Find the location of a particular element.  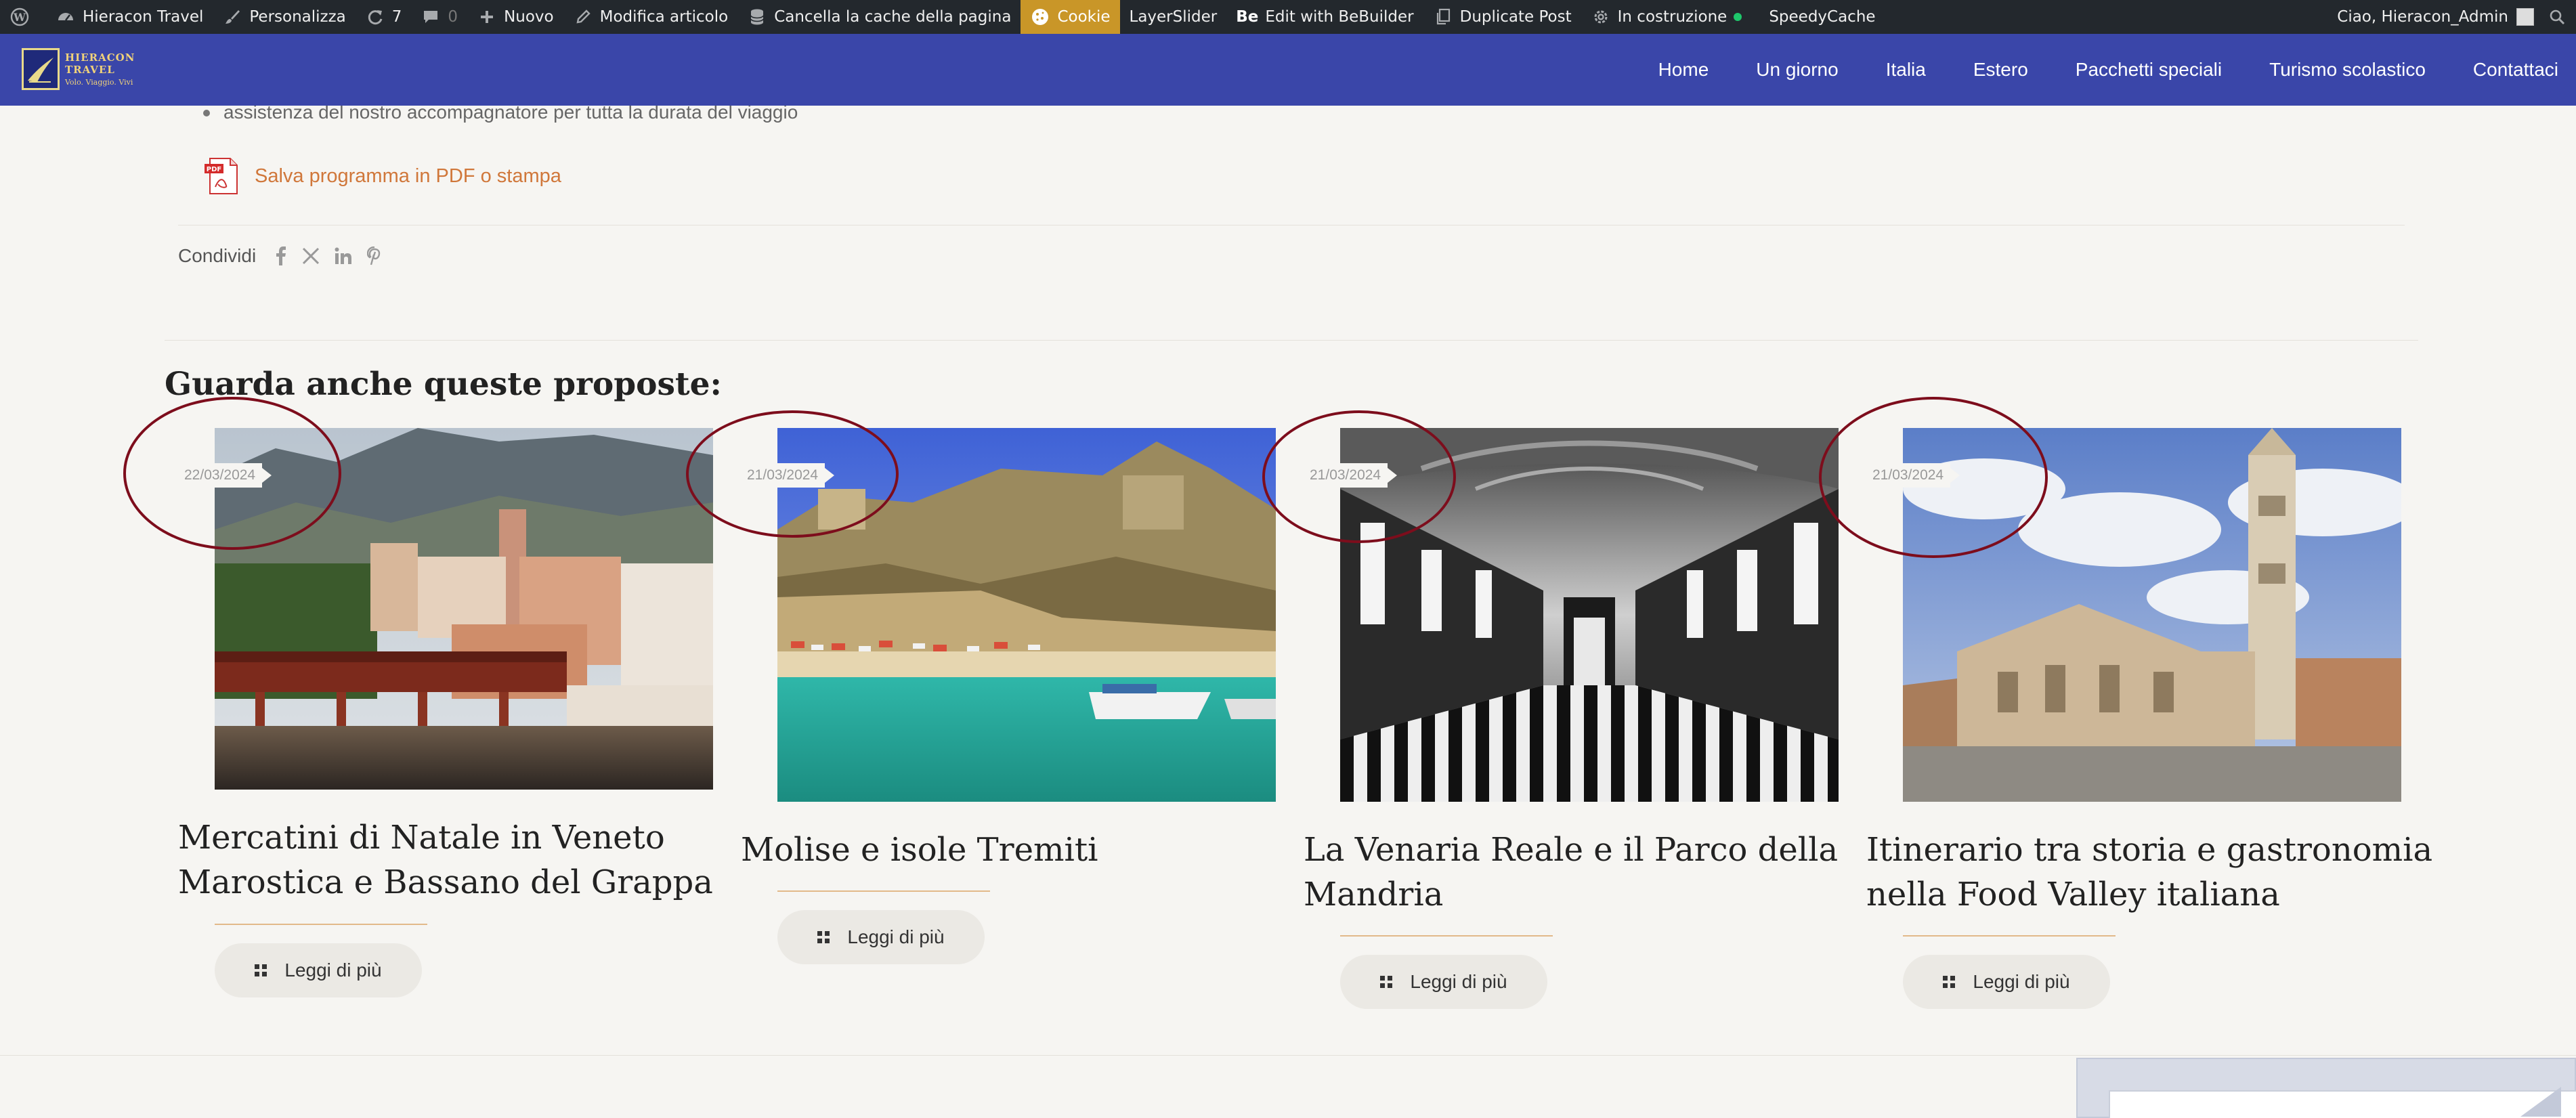

copy-icon is located at coordinates (1443, 17).